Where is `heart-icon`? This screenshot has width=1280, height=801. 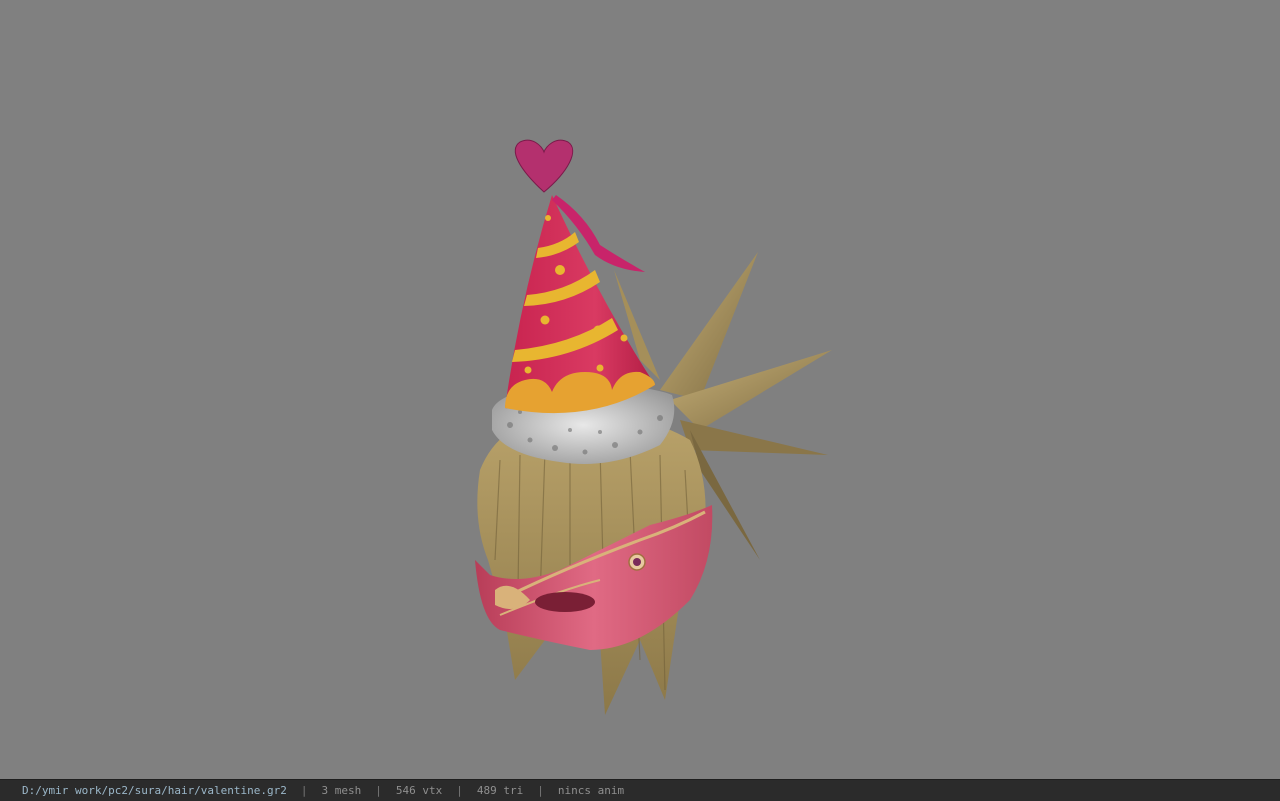
heart-icon is located at coordinates (544, 166).